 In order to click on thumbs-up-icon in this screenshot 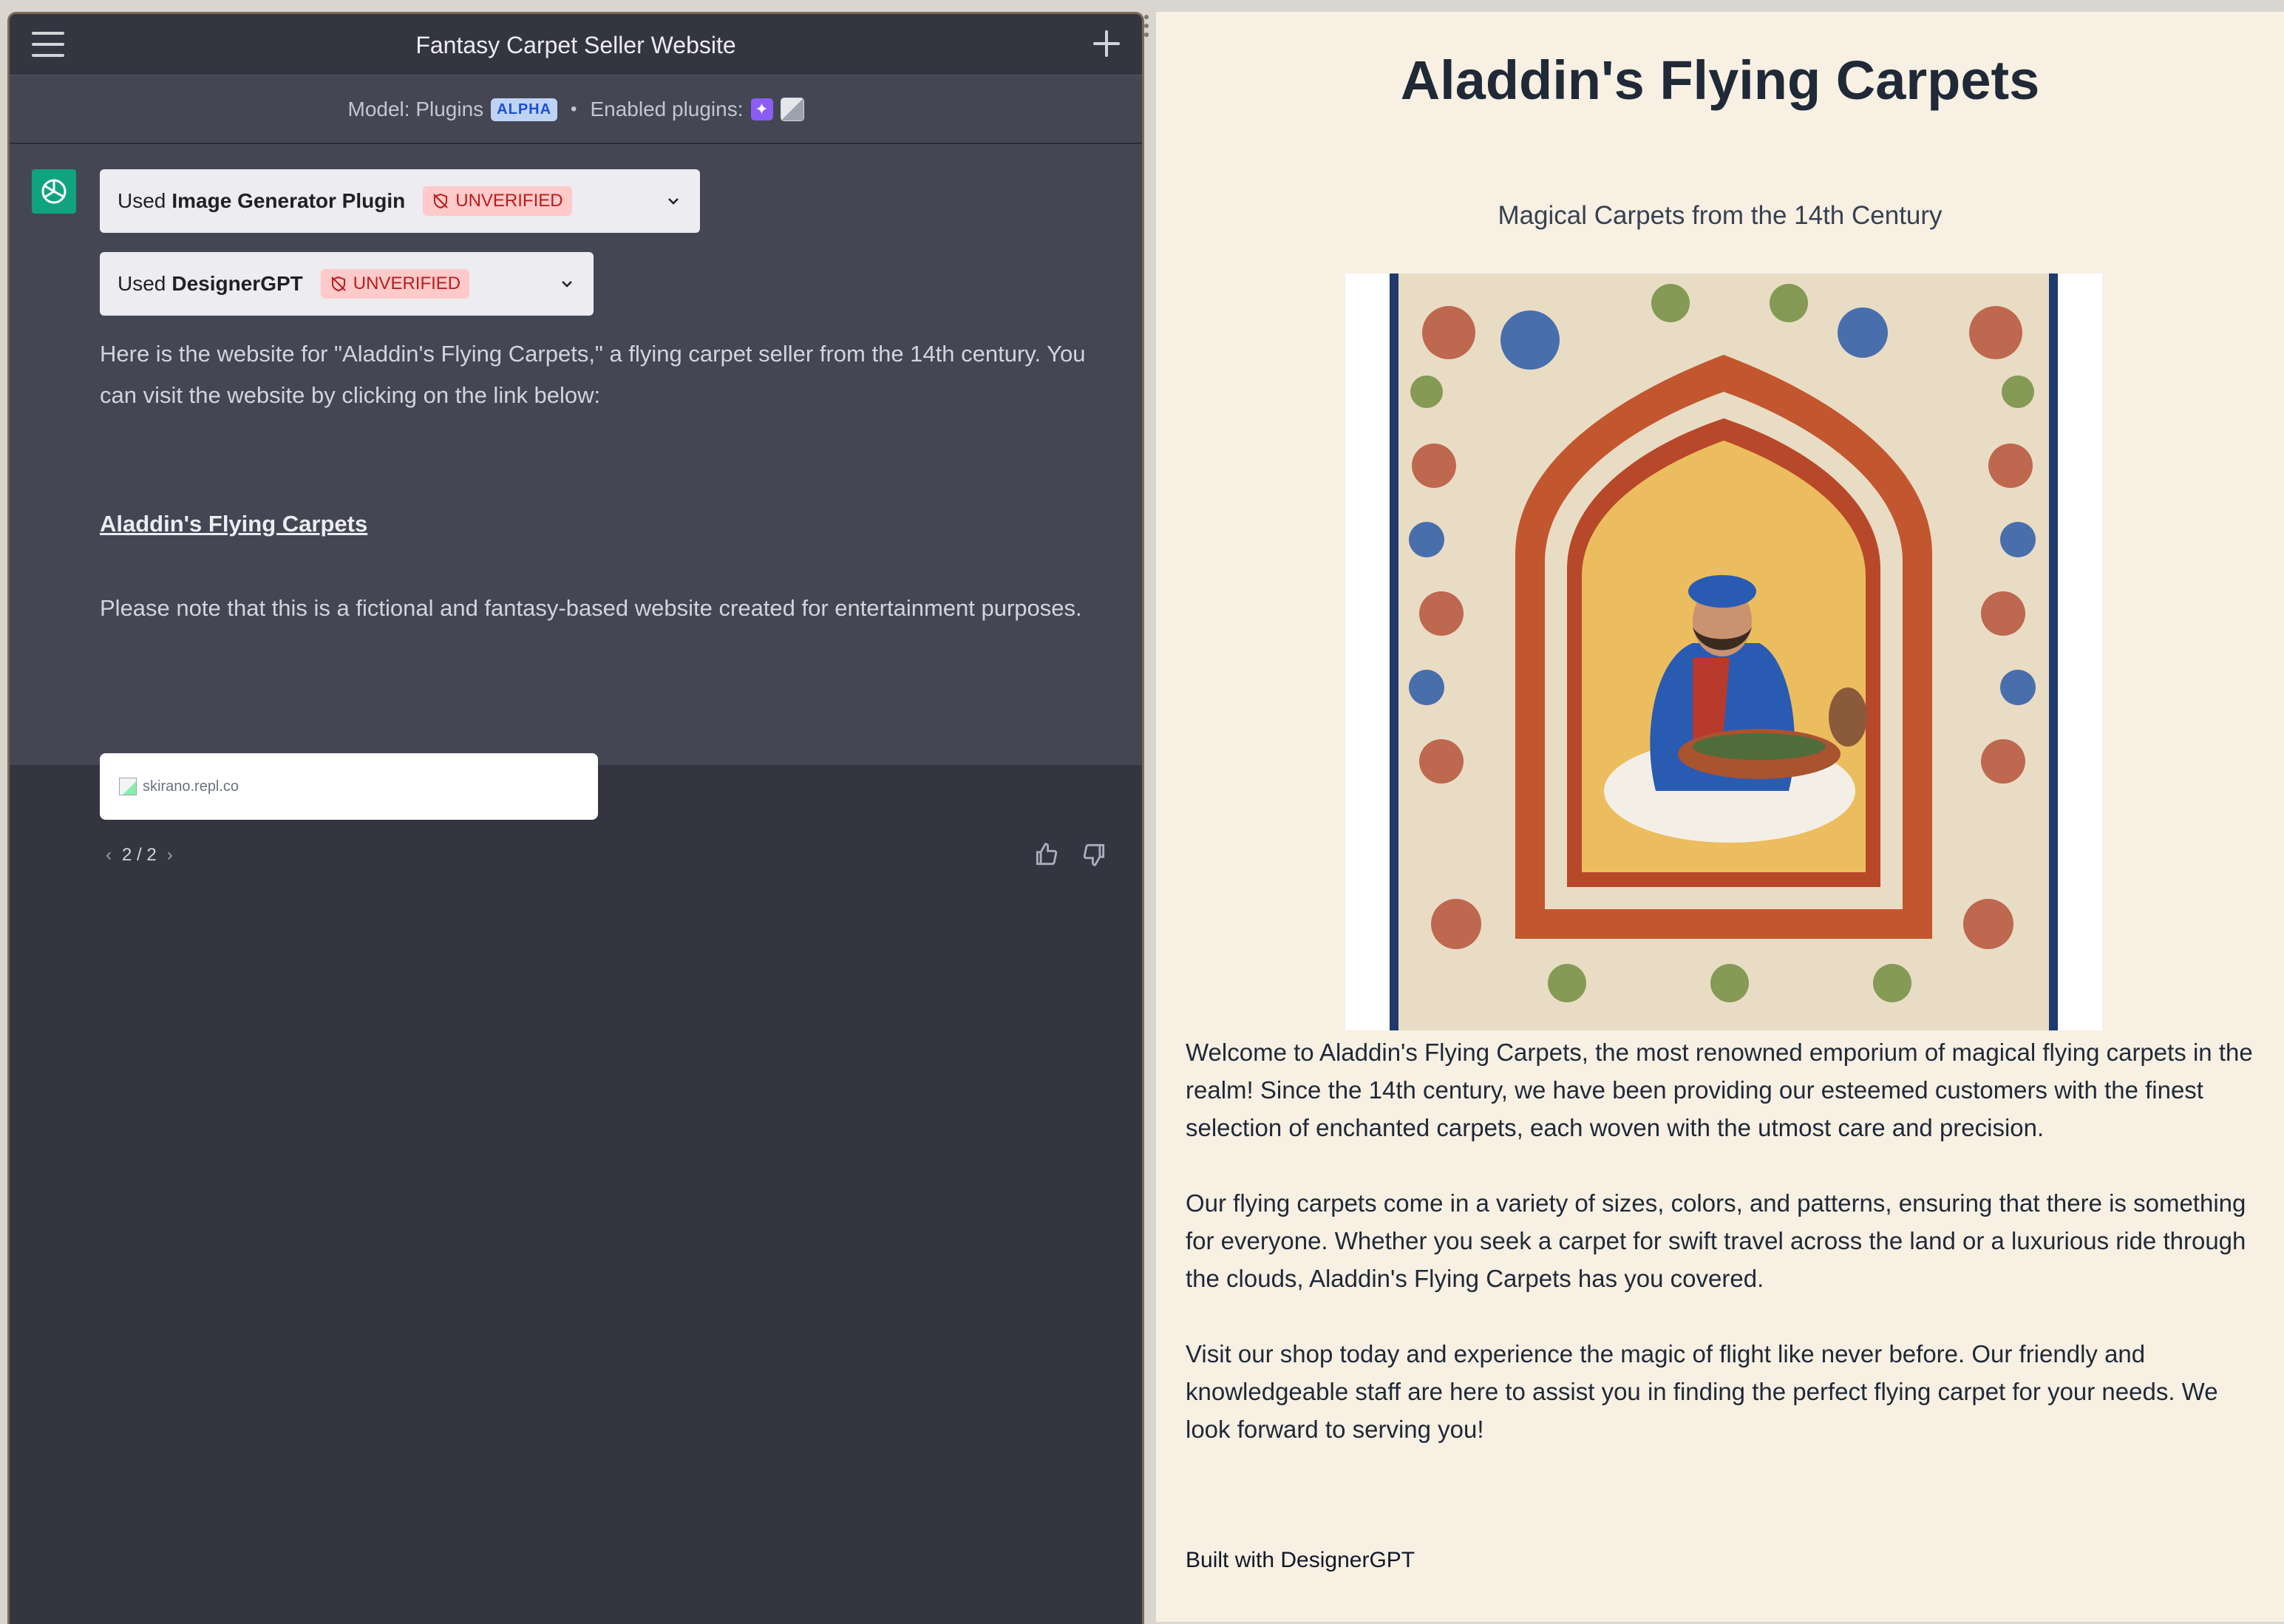, I will do `click(1047, 854)`.